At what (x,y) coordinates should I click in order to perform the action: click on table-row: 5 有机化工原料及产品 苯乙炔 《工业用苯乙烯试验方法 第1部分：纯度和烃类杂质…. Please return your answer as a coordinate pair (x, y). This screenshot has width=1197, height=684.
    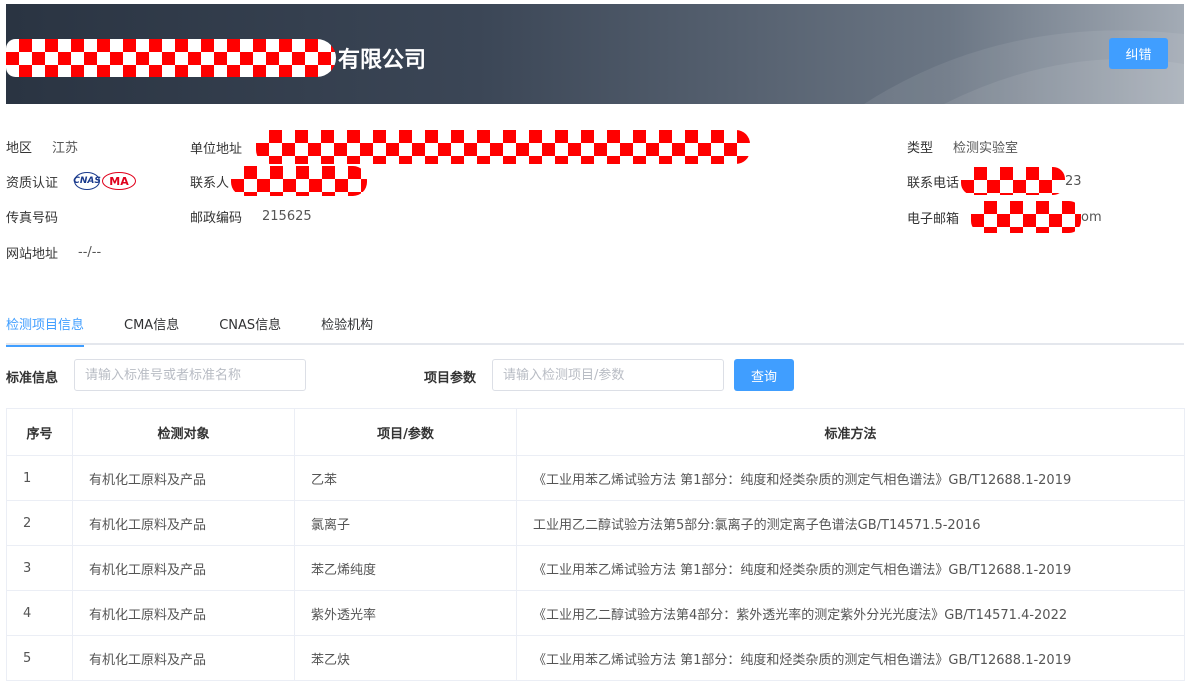
    Looking at the image, I should click on (595, 658).